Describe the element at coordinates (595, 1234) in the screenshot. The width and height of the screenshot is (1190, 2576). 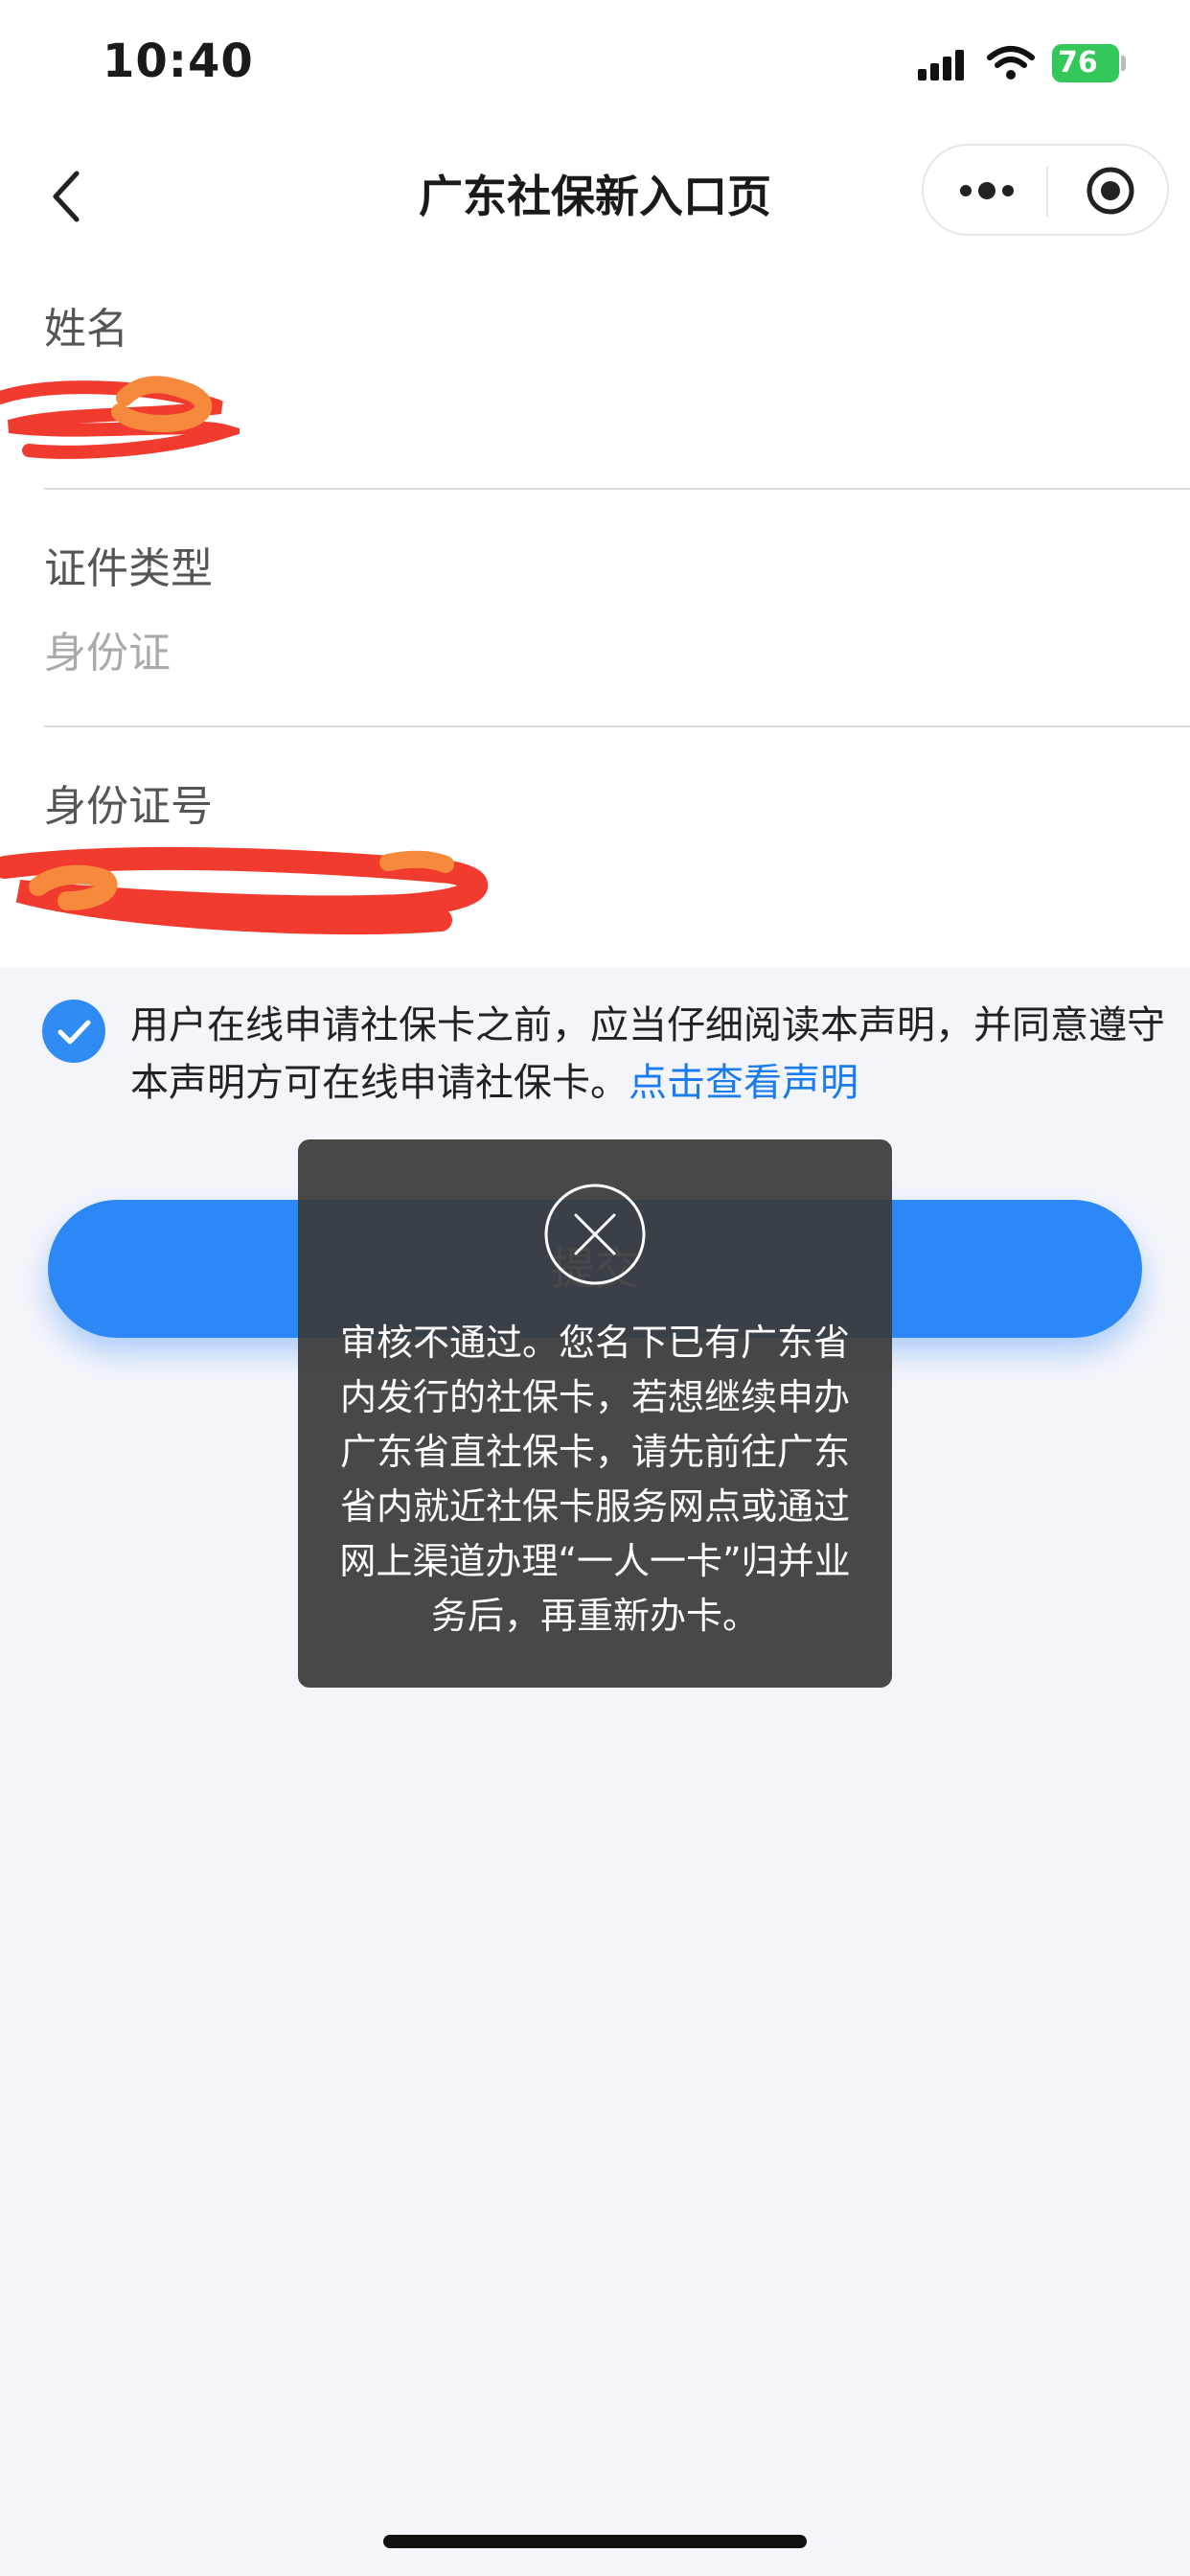
I see `close-circle-icon` at that location.